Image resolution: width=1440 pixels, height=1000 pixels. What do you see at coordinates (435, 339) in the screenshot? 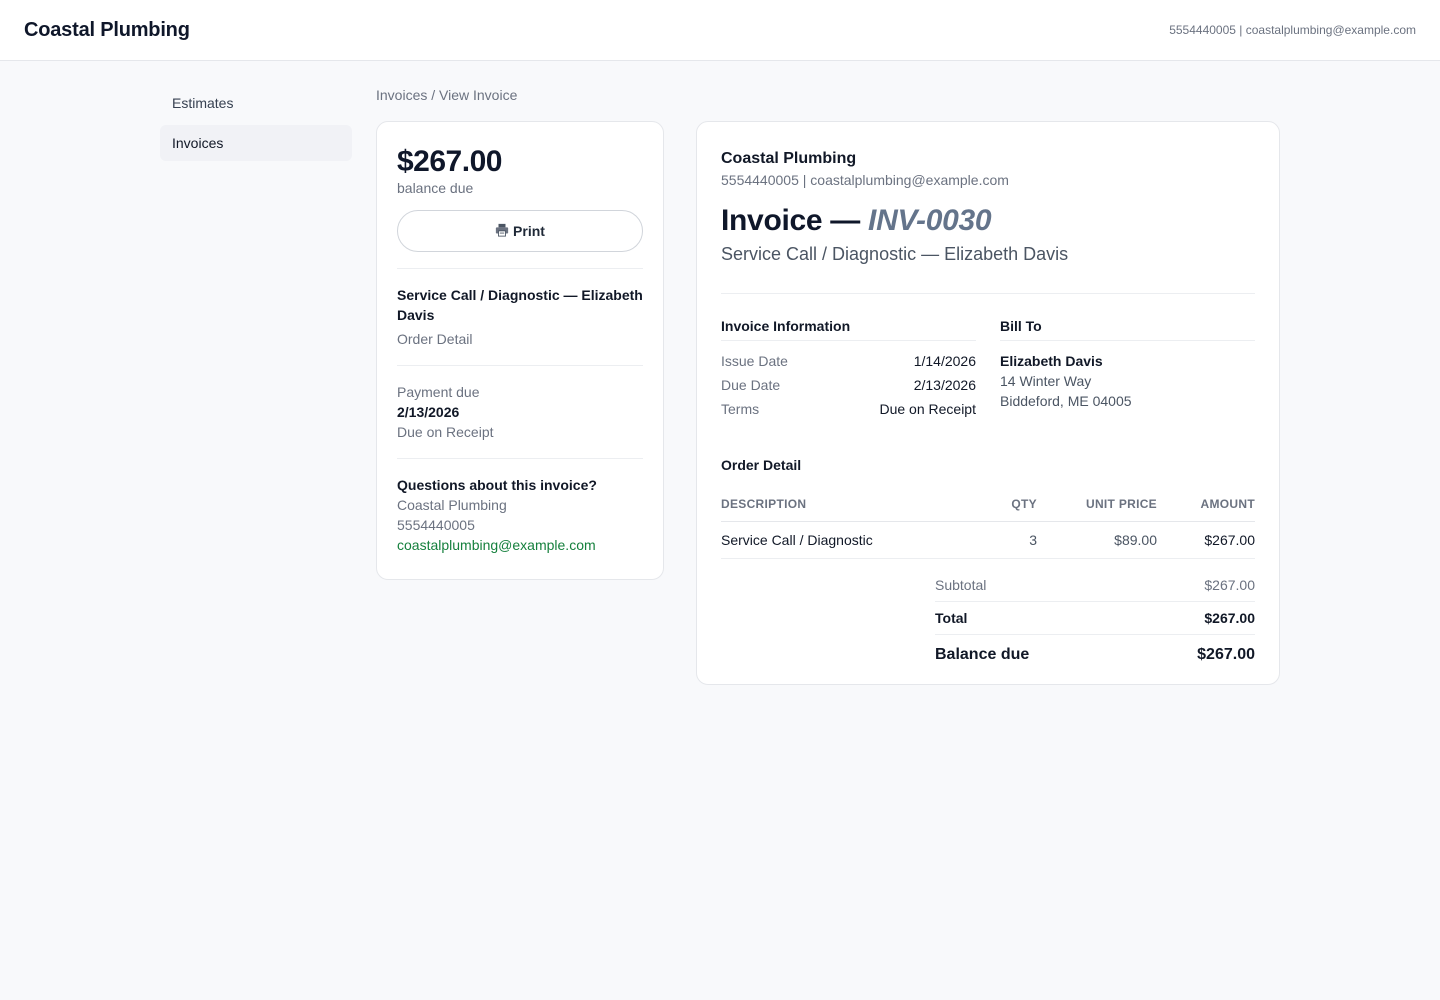
I see `job-subtitle: Order Detail` at bounding box center [435, 339].